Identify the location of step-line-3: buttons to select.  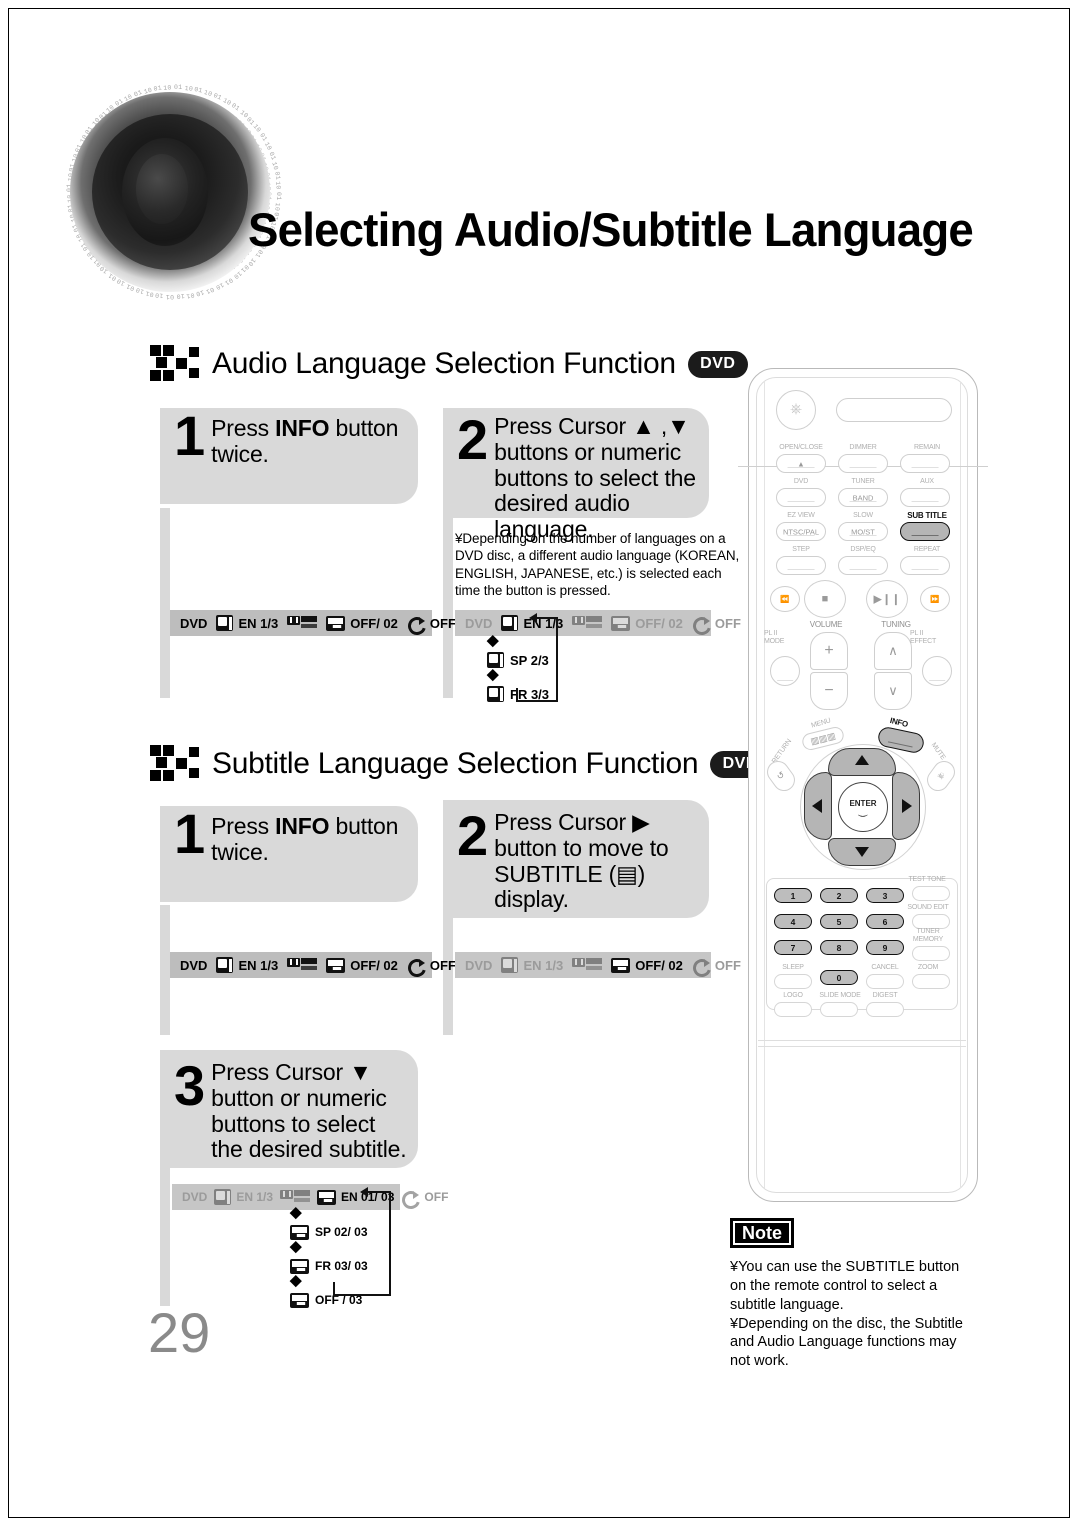
(293, 1123).